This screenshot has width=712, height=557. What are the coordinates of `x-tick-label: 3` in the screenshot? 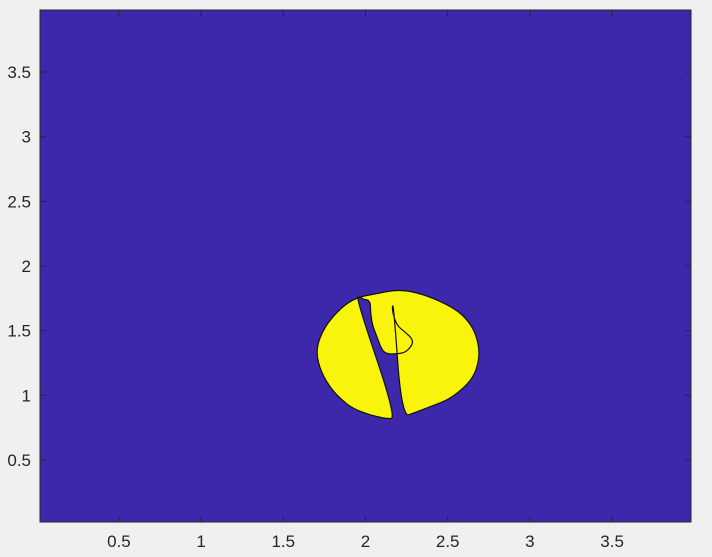 It's located at (529, 541).